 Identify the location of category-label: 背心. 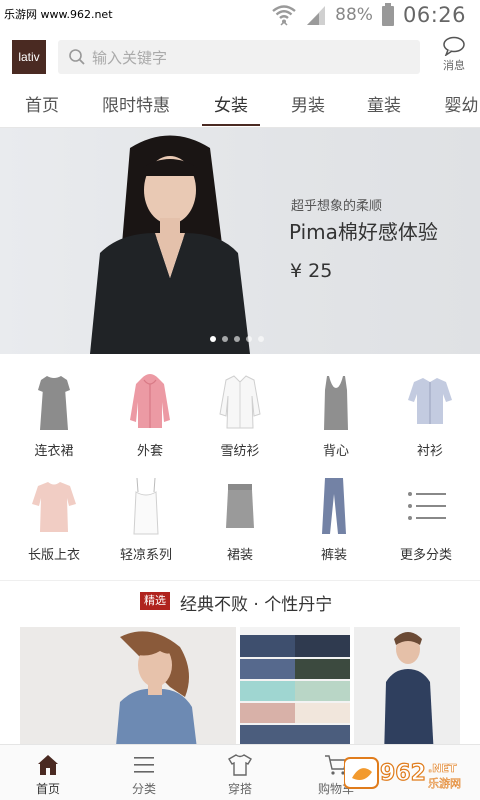
(335, 451).